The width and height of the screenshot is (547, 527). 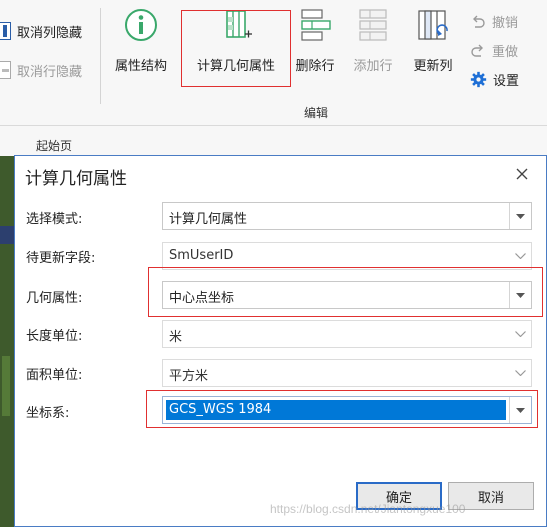 I want to click on unhide-rows-button: 取消行隐藏, so click(x=41, y=70).